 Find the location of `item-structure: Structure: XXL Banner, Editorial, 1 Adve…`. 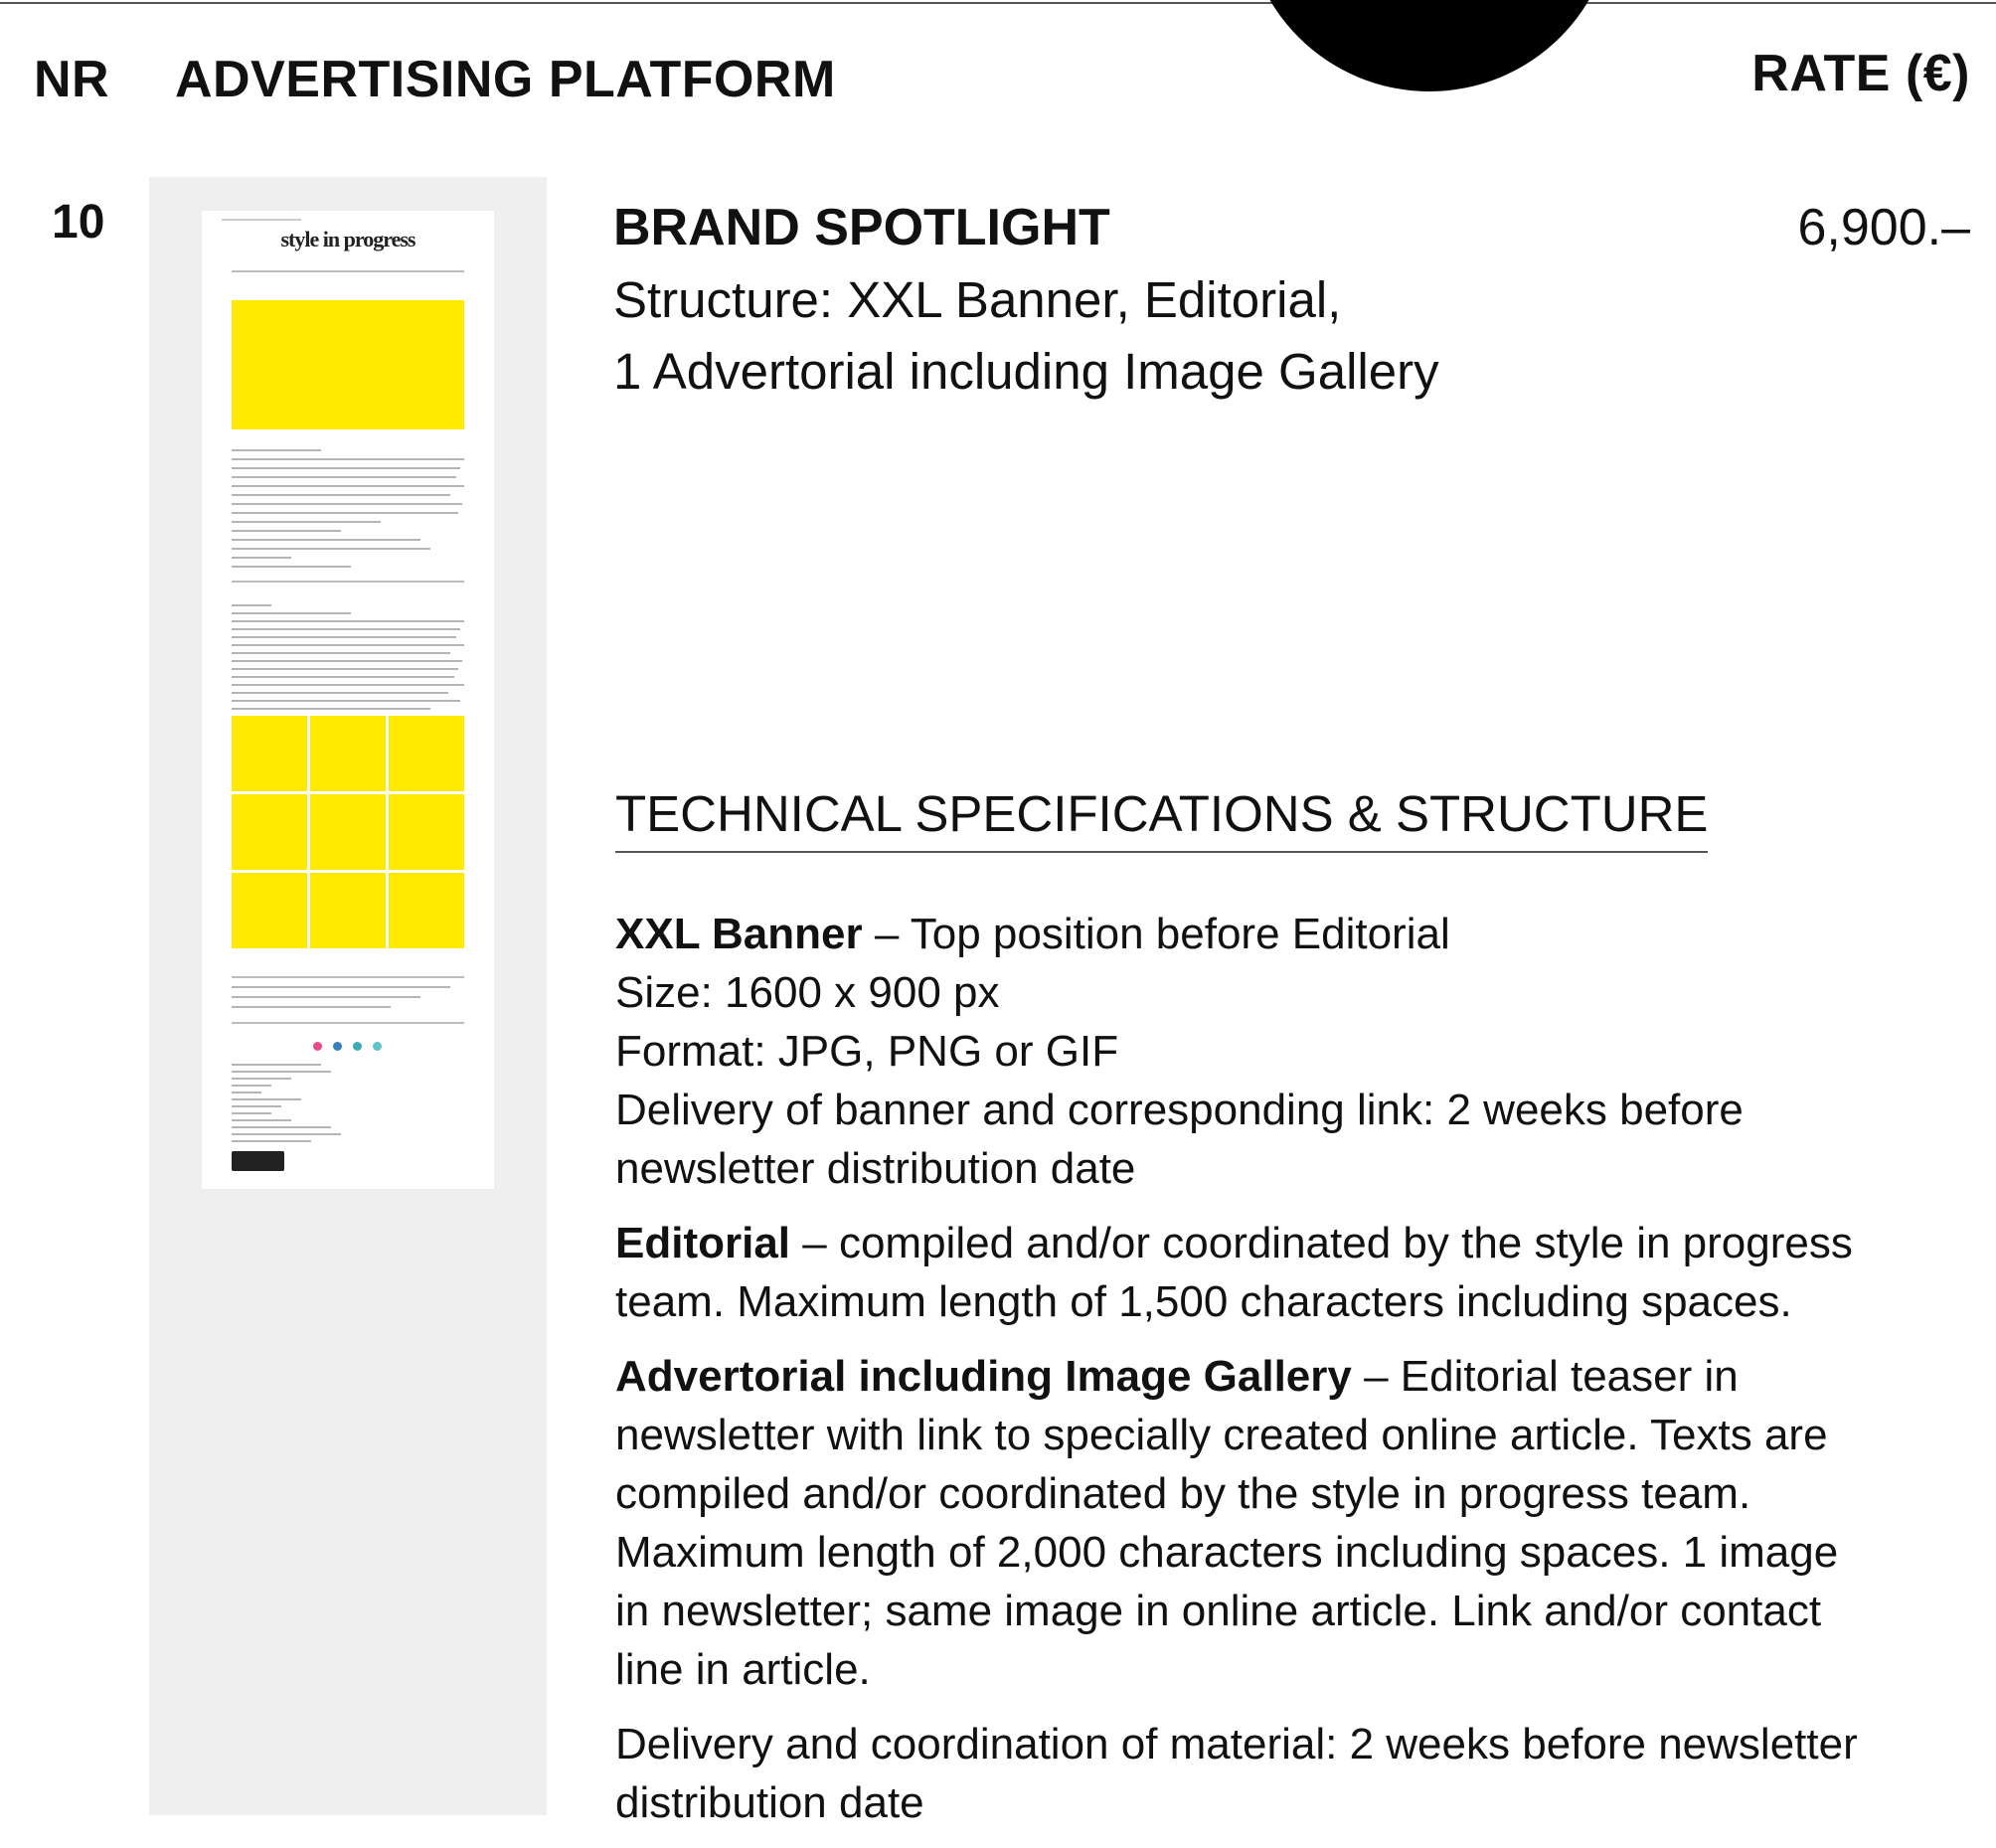

item-structure: Structure: XXL Banner, Editorial, 1 Adve… is located at coordinates (1209, 336).